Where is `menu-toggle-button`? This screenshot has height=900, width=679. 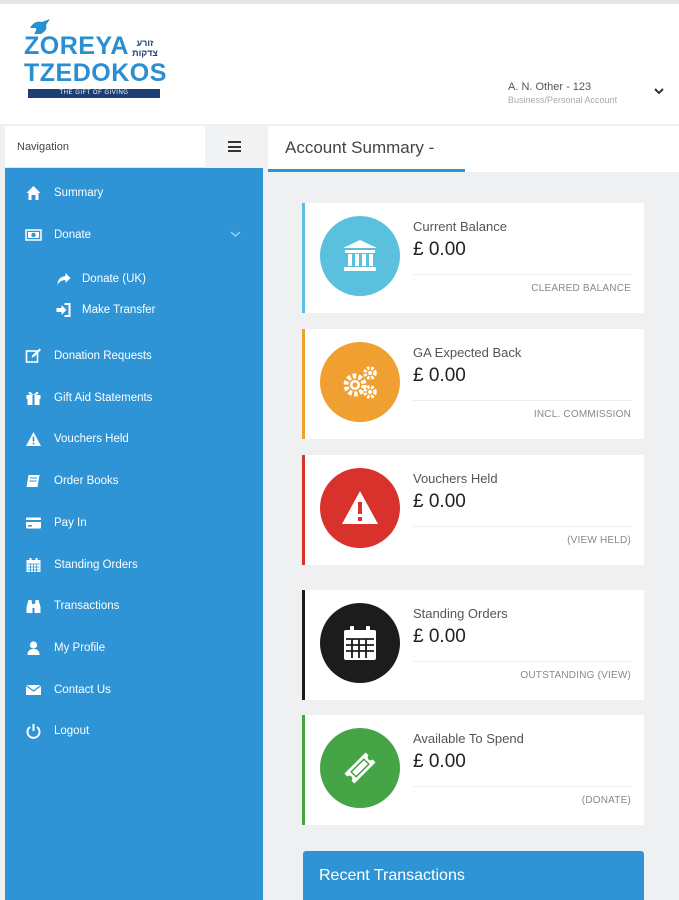 menu-toggle-button is located at coordinates (234, 147).